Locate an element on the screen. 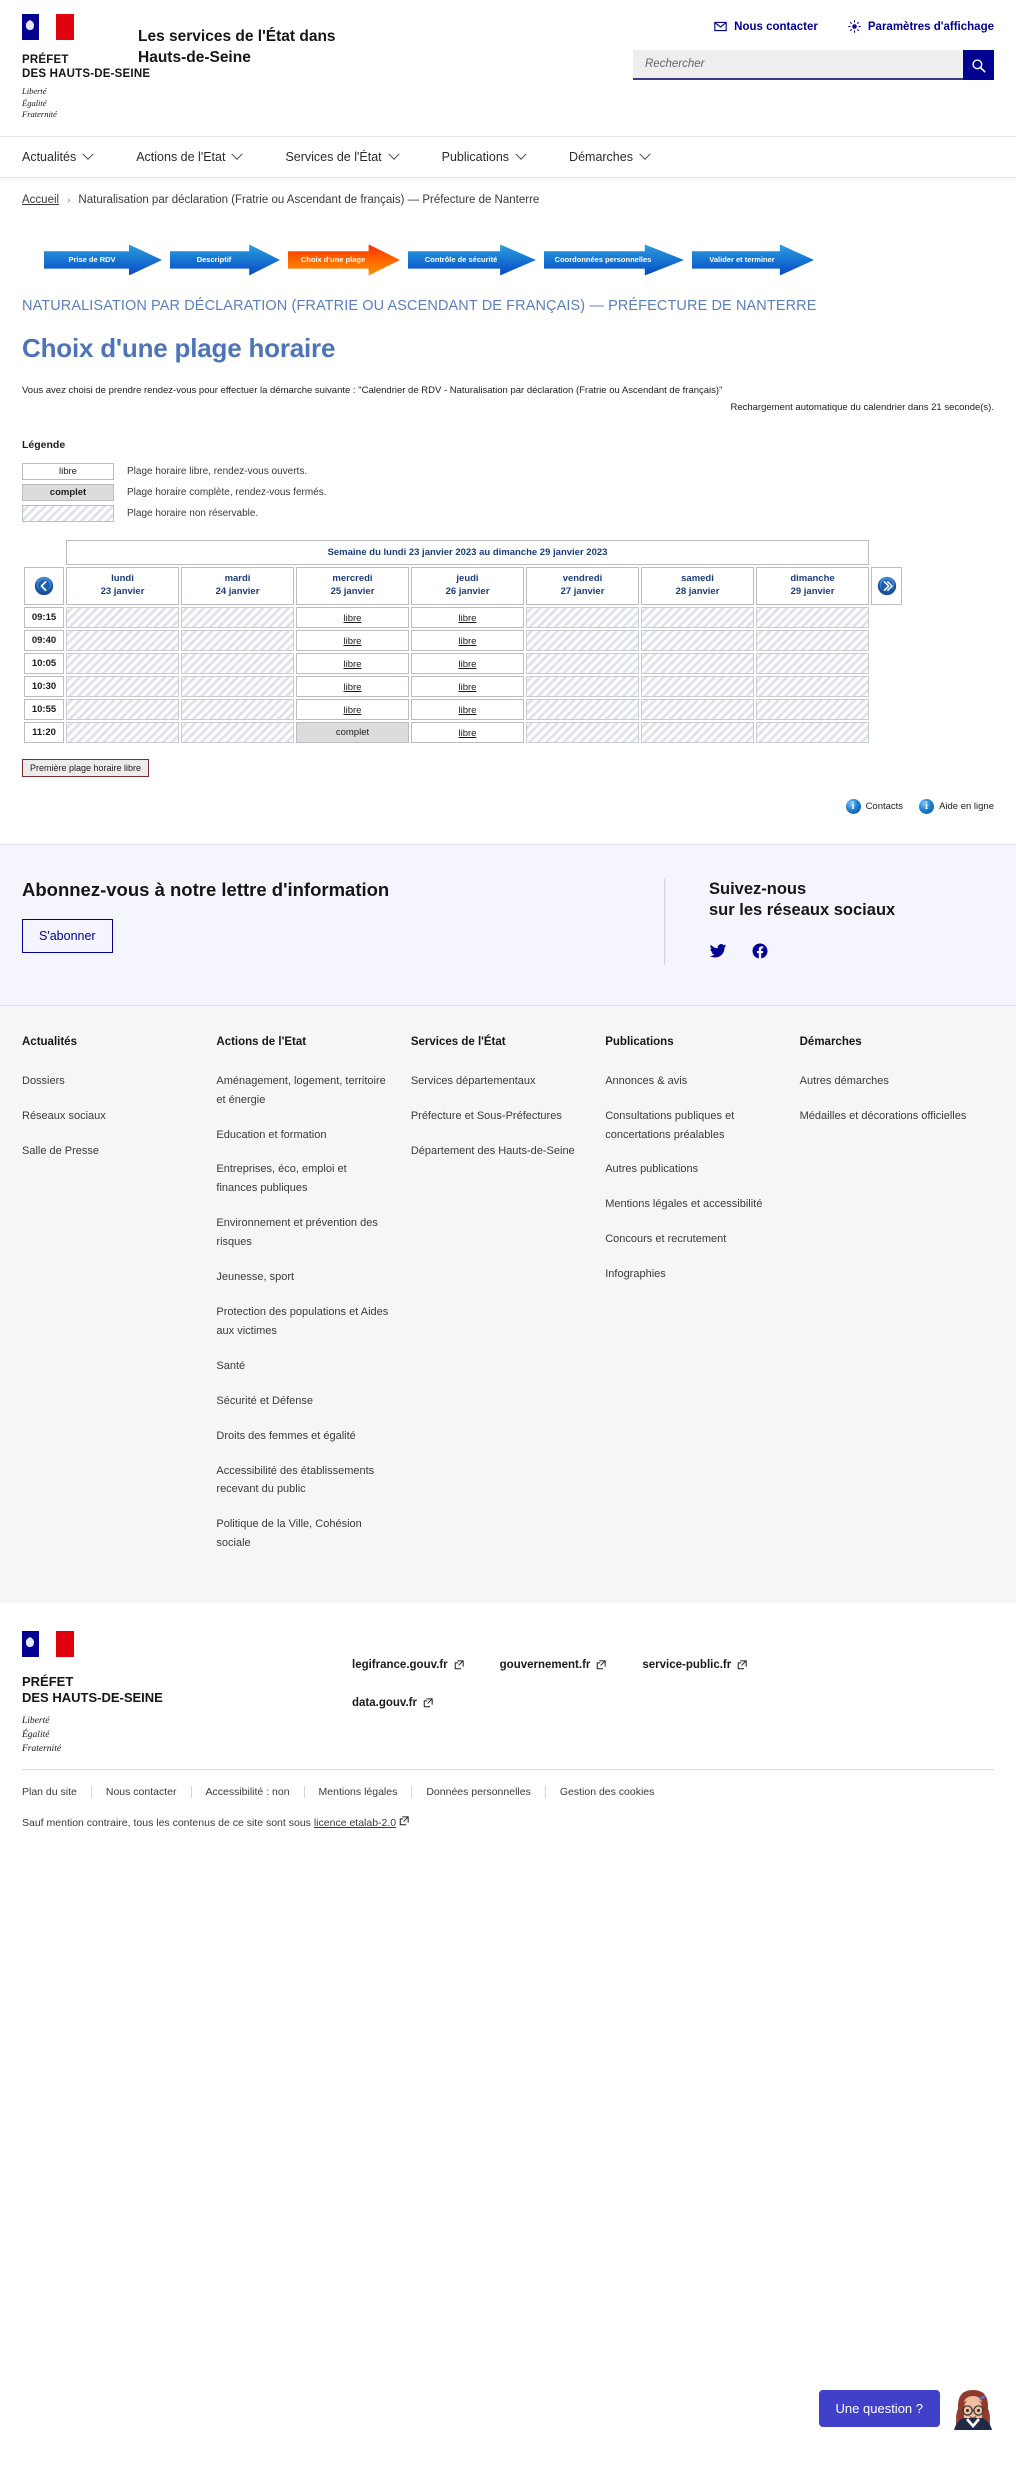  calendar-row: 10:55 libre libre is located at coordinates (463, 709).